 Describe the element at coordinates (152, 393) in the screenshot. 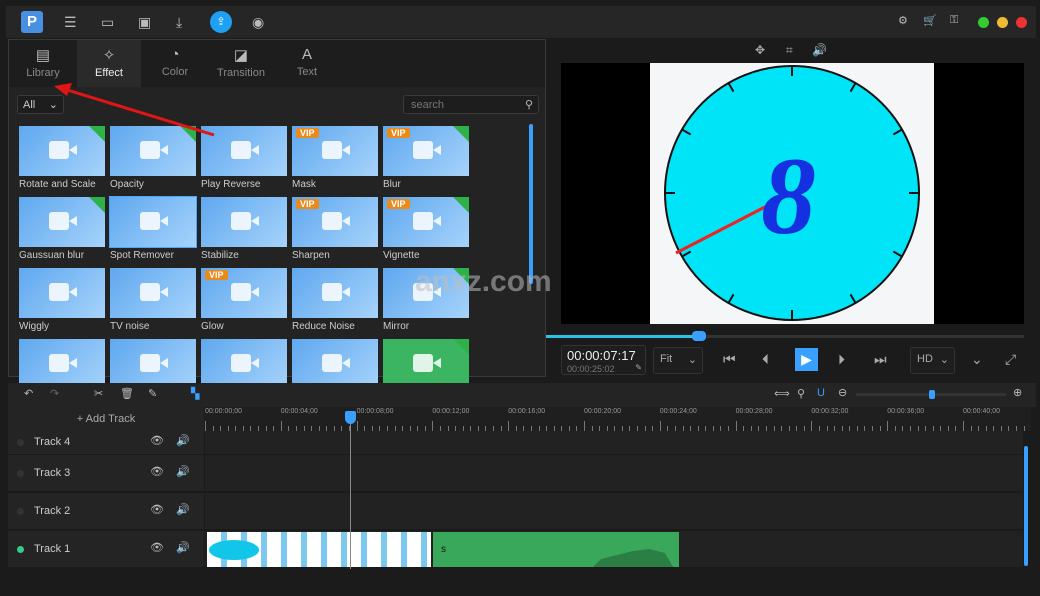

I see `edit-clip-icon: ✎` at that location.